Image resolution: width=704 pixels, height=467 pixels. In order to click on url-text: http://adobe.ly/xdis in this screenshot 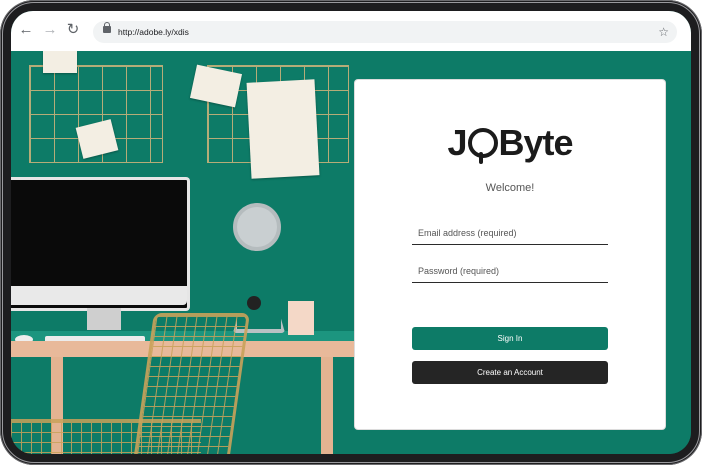, I will do `click(153, 32)`.